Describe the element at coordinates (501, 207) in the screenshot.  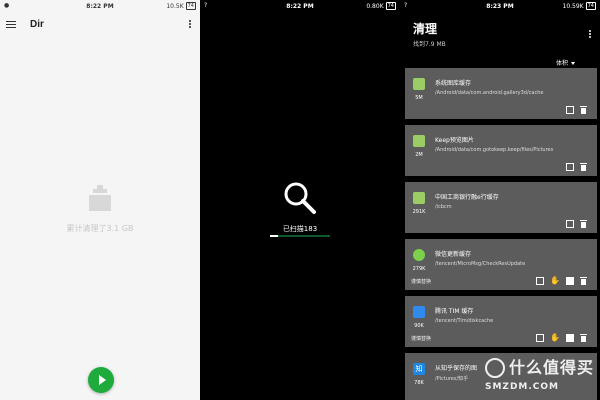
I see `list-item: 291K 中国工商银行融e行缓存 /icbcm` at that location.